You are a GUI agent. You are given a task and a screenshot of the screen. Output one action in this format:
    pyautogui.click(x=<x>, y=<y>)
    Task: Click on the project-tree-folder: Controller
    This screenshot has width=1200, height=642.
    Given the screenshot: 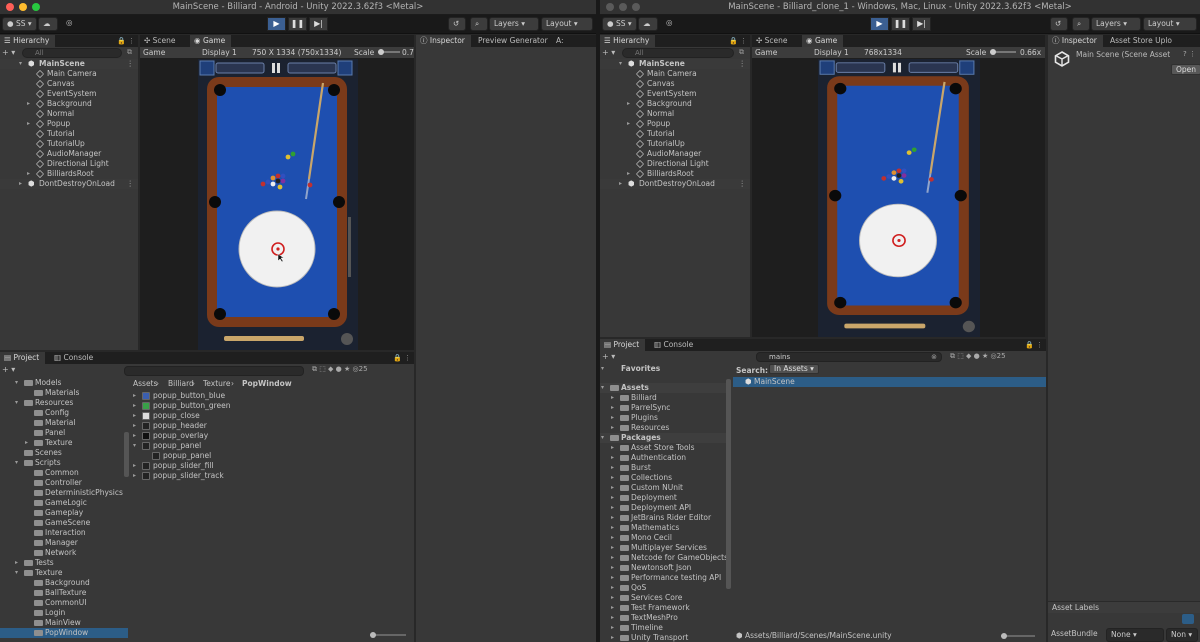 What is the action you would take?
    pyautogui.click(x=64, y=483)
    